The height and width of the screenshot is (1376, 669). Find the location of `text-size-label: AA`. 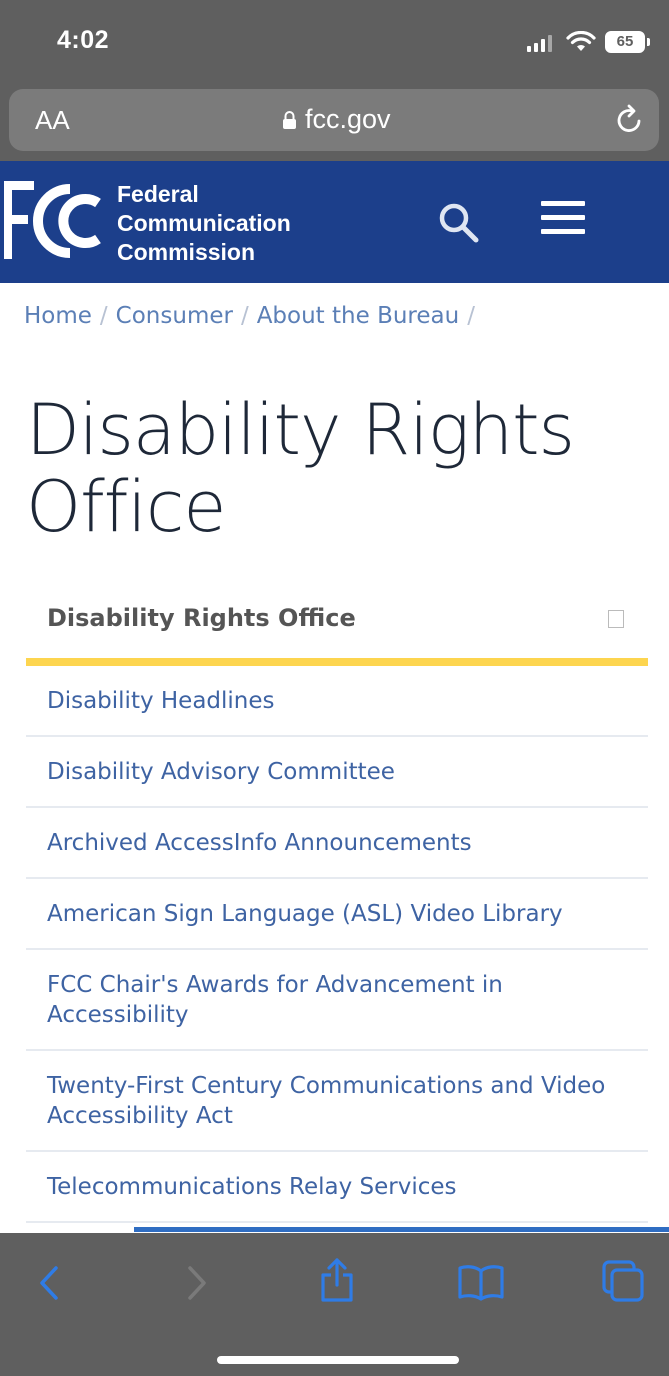

text-size-label: AA is located at coordinates (52, 120).